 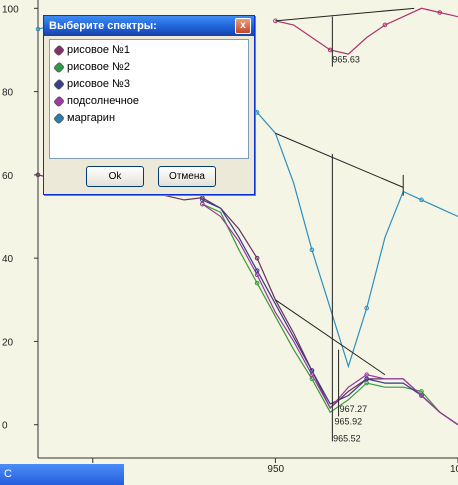 I want to click on spectrum-label: рисовое №3, so click(x=98, y=84).